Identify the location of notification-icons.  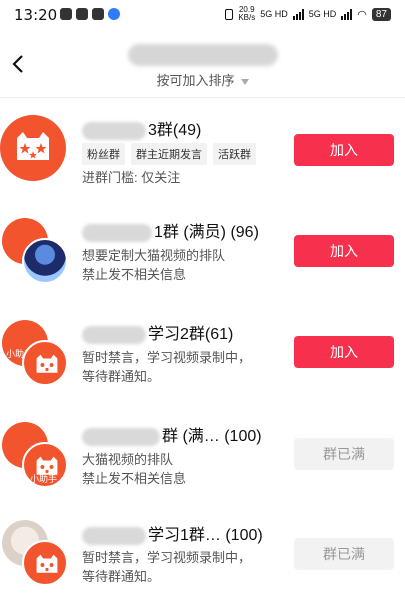
(90, 14).